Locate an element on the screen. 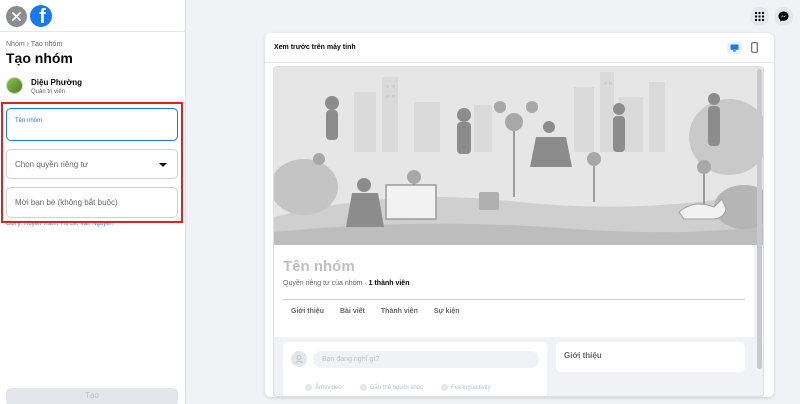 This screenshot has height=404, width=800. tag-icon is located at coordinates (363, 387).